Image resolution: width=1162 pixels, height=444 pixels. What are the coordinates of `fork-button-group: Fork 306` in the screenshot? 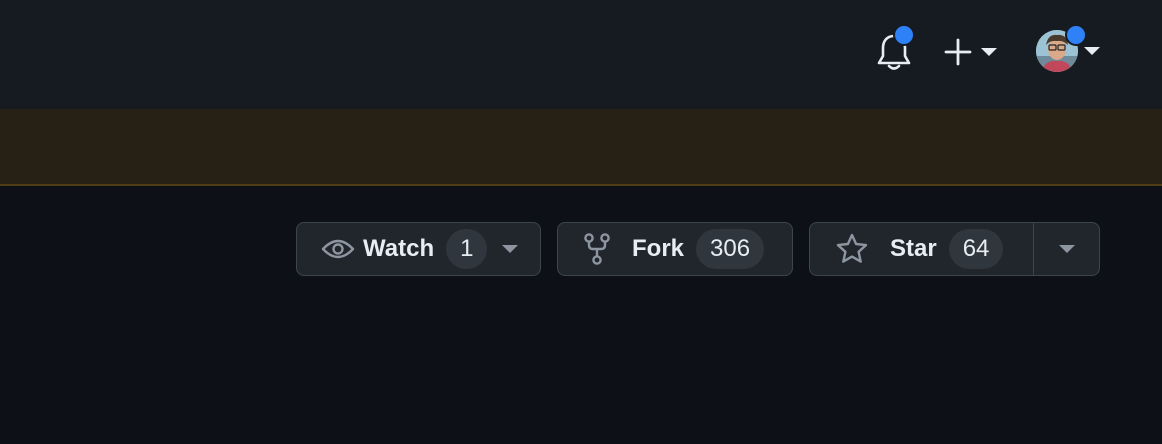 It's located at (675, 249).